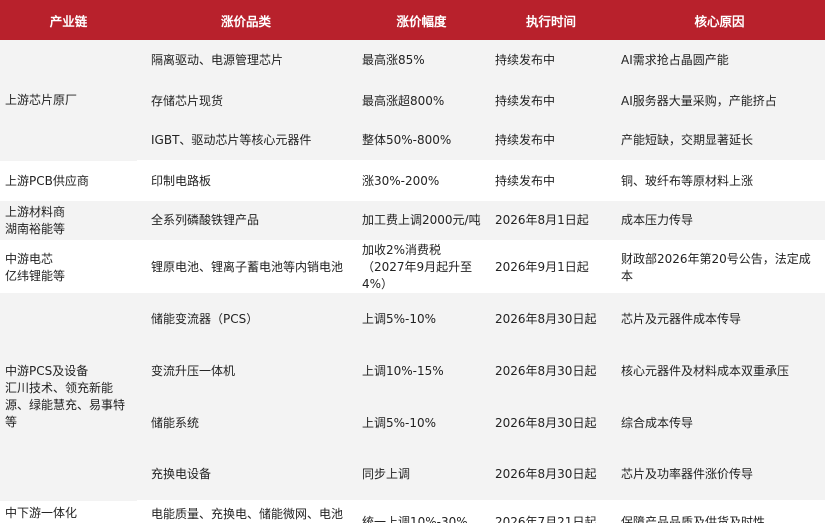 Image resolution: width=825 pixels, height=523 pixels. Describe the element at coordinates (246, 319) in the screenshot. I see `category-cell: 储能变流器（PCS）` at that location.